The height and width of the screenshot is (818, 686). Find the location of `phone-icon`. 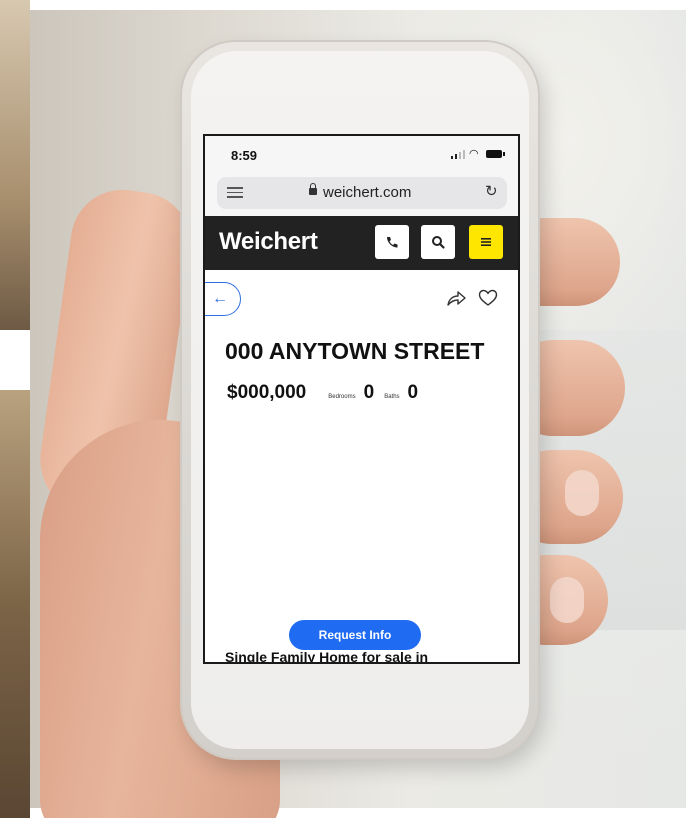

phone-icon is located at coordinates (392, 242).